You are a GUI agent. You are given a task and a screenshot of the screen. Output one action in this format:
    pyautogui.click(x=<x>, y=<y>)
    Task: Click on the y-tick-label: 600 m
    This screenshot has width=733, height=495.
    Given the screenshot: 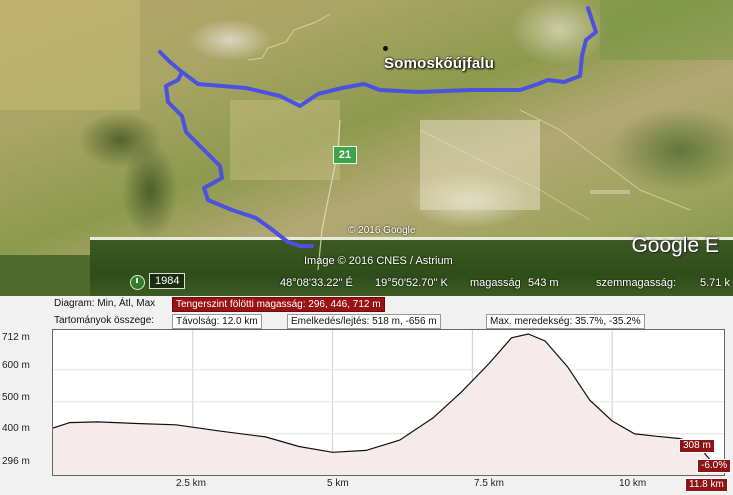 What is the action you would take?
    pyautogui.click(x=16, y=365)
    